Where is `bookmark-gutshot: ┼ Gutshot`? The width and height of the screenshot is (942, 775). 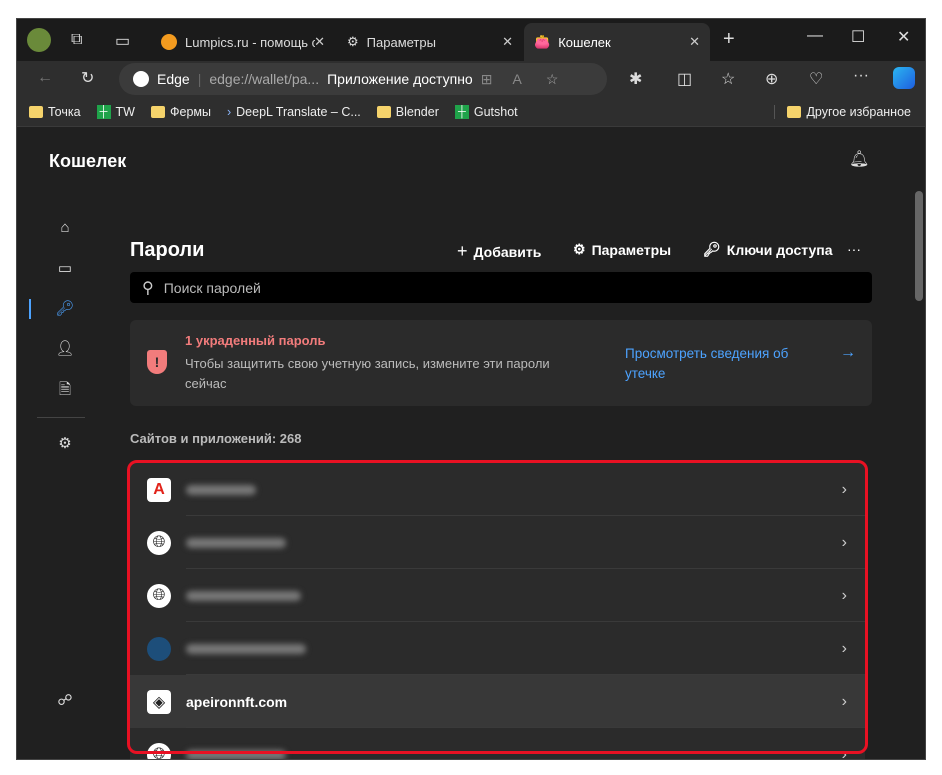 bookmark-gutshot: ┼ Gutshot is located at coordinates (486, 111).